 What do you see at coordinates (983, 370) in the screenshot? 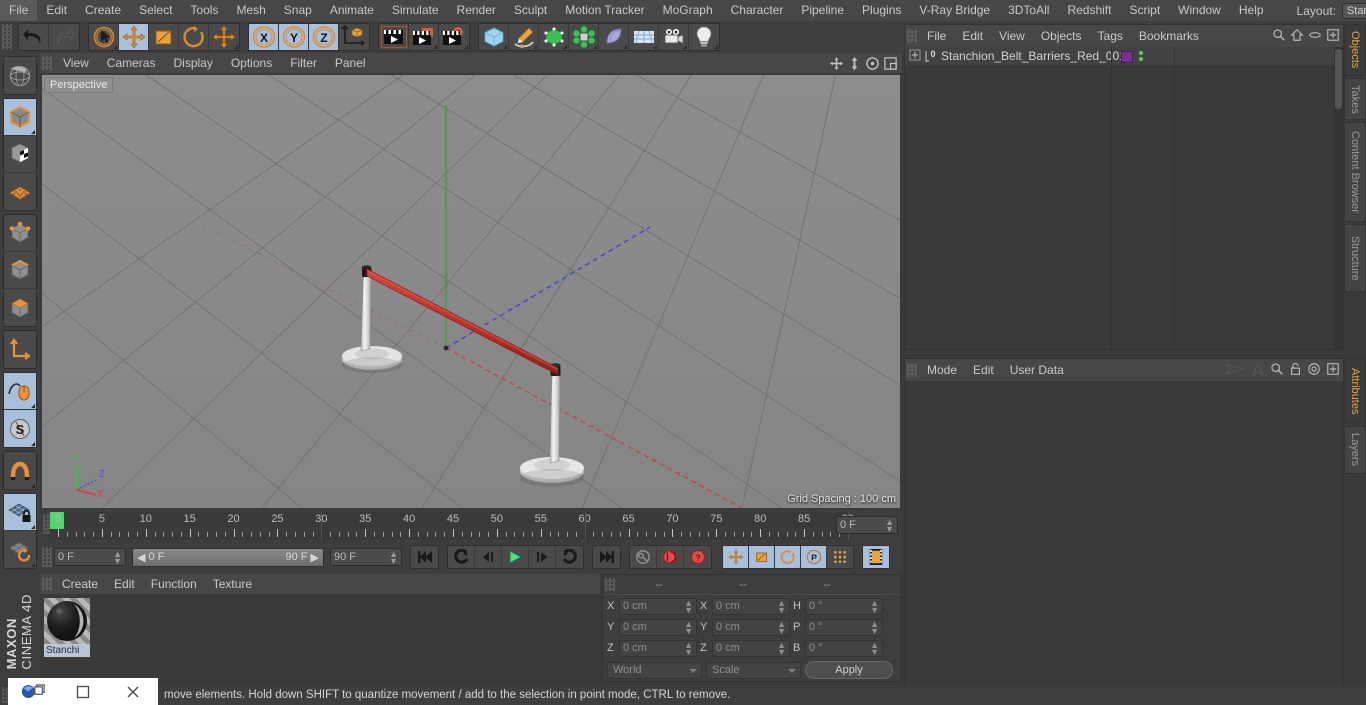
I see `attributes-menu-edit: Edit` at bounding box center [983, 370].